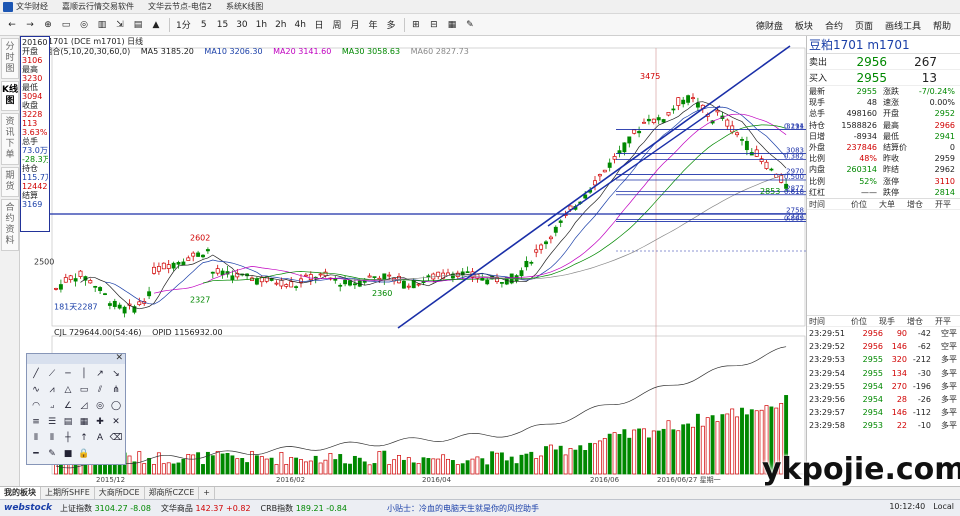 Image resolution: width=960 pixels, height=516 pixels. Describe the element at coordinates (84, 422) in the screenshot. I see `box-tool-icon: ▦` at that location.